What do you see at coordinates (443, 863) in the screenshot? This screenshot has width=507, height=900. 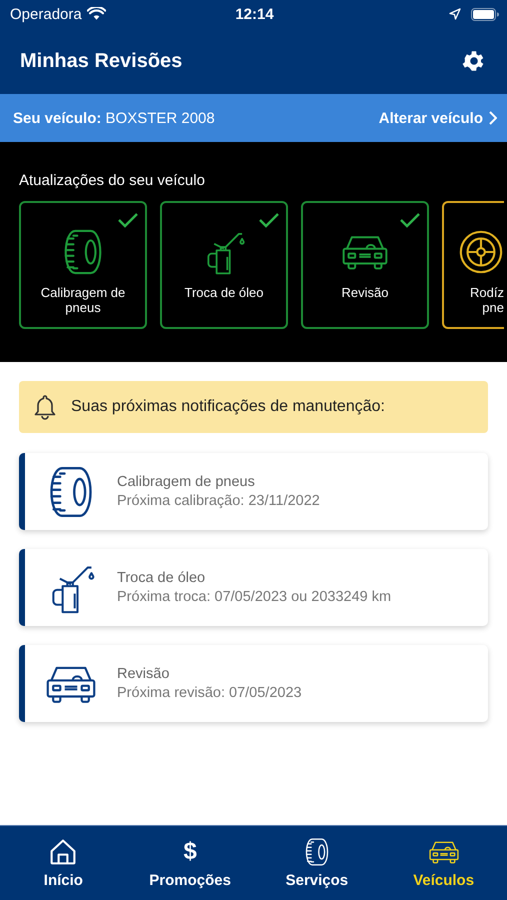 I see `tab-item: Veículos` at bounding box center [443, 863].